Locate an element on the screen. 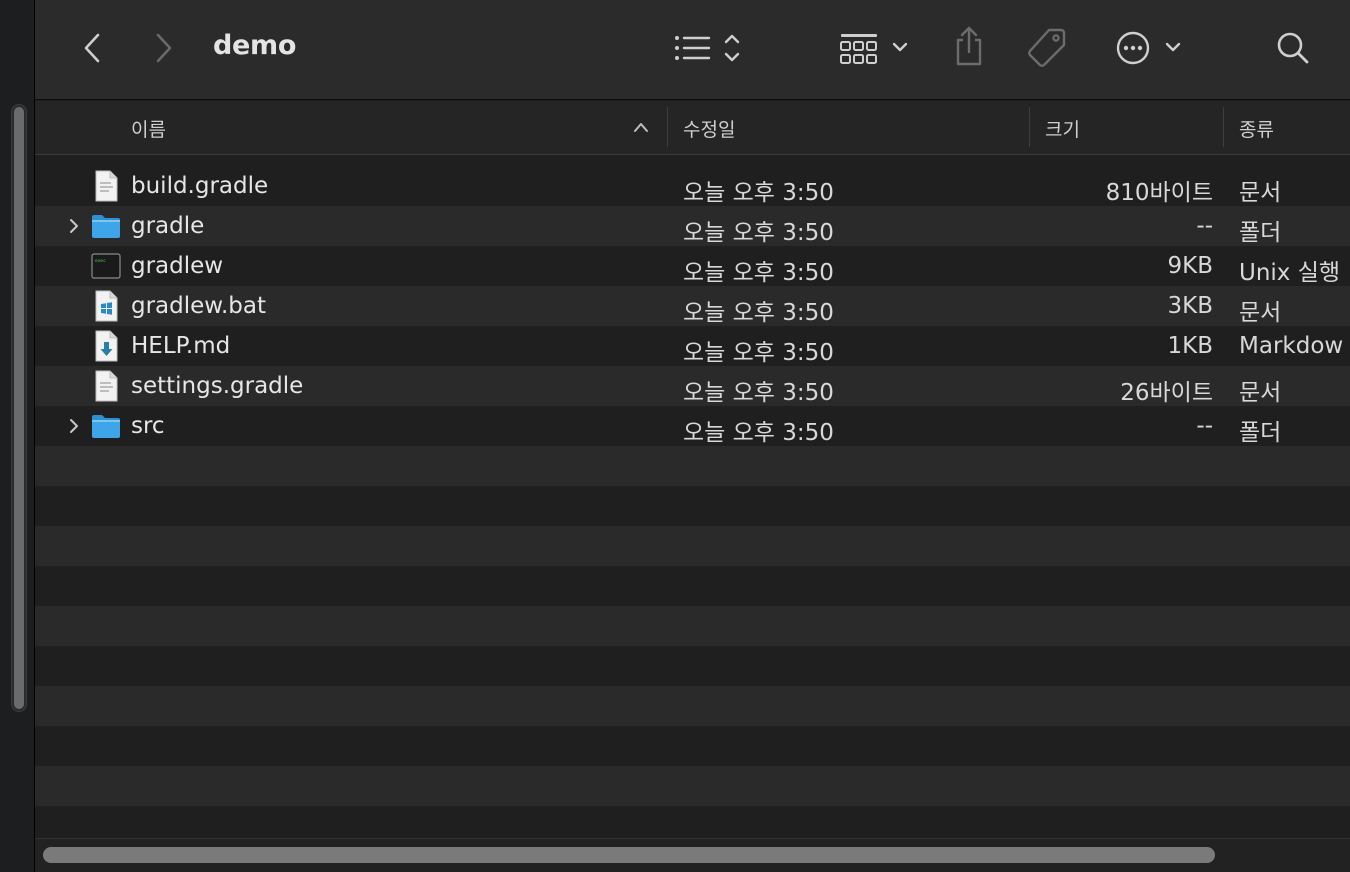 This screenshot has height=872, width=1350. file-name: HELP.md is located at coordinates (181, 346).